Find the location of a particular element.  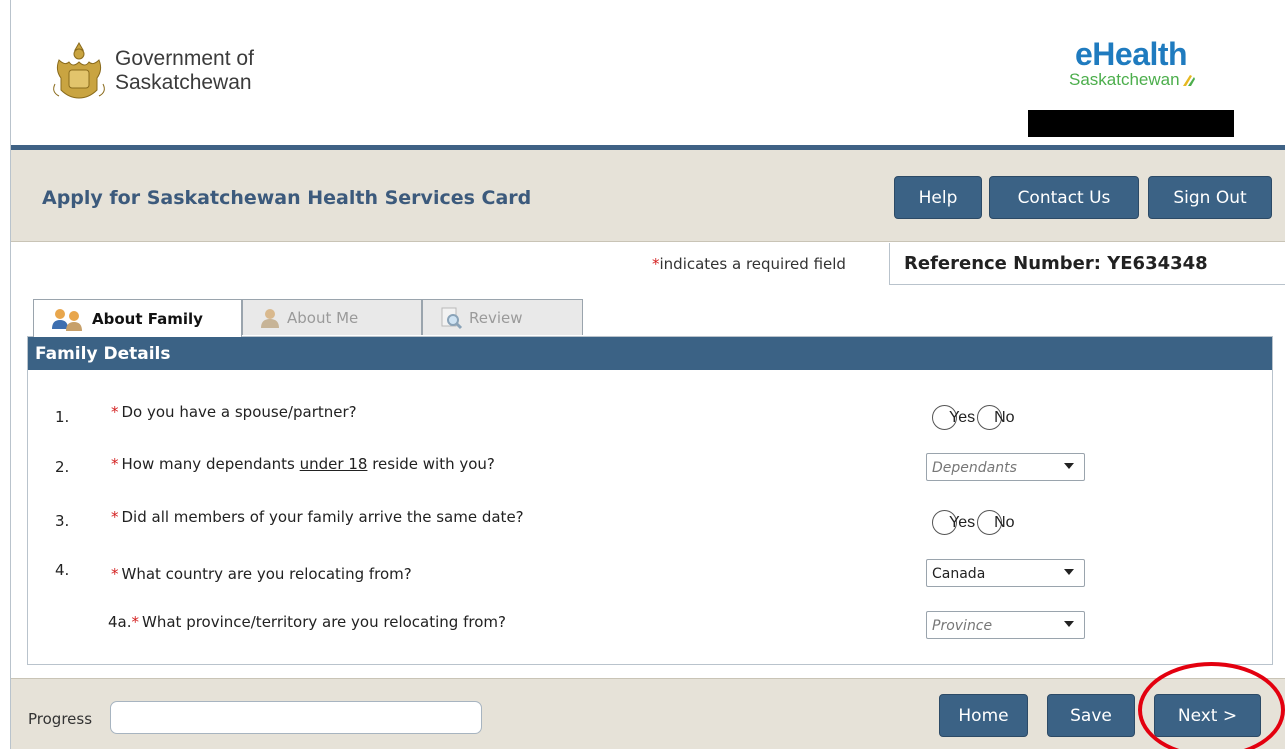

redacted-user-box is located at coordinates (1131, 123).